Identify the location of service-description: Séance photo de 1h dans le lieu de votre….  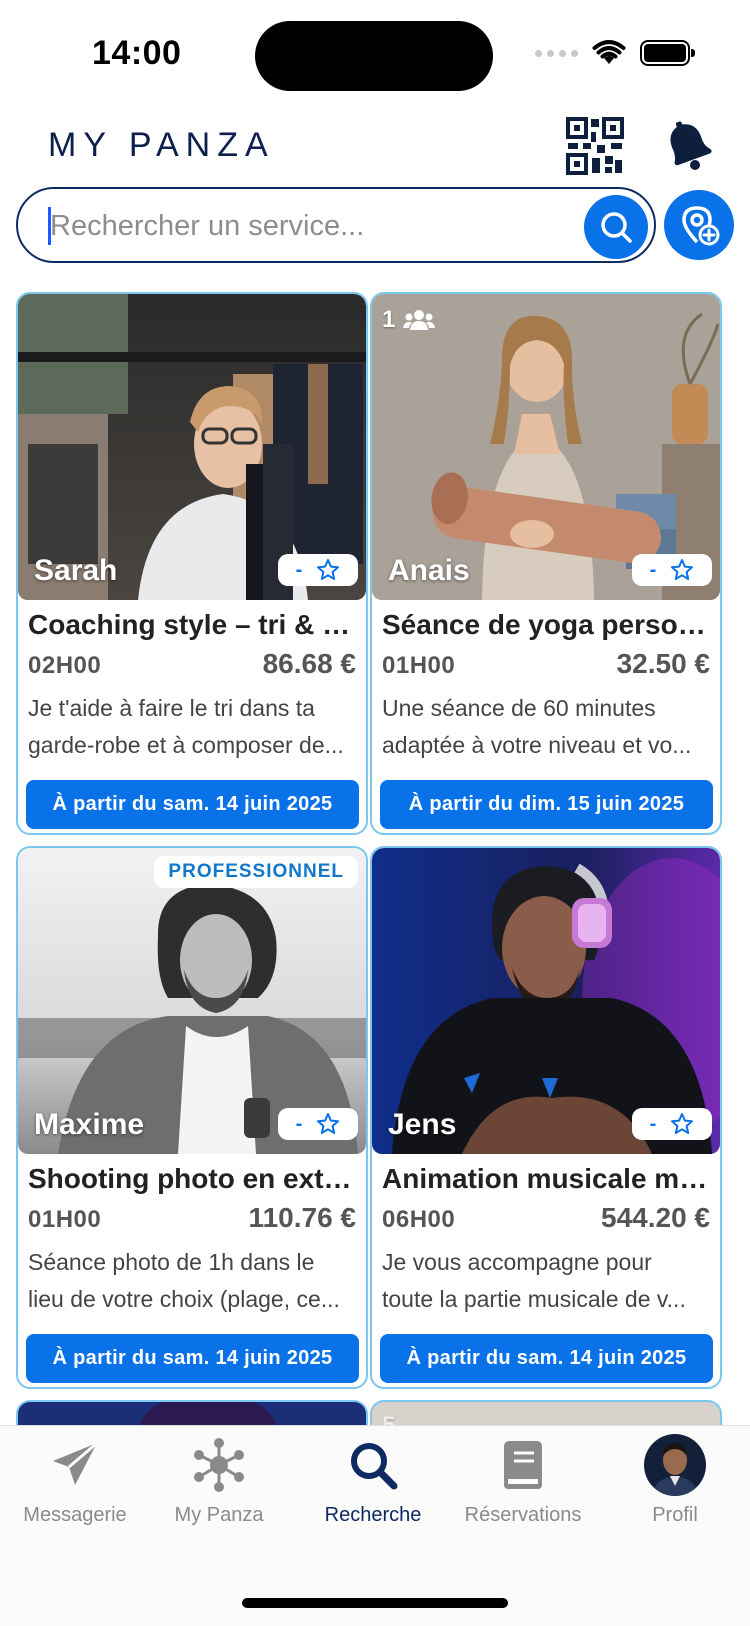
(193, 1281).